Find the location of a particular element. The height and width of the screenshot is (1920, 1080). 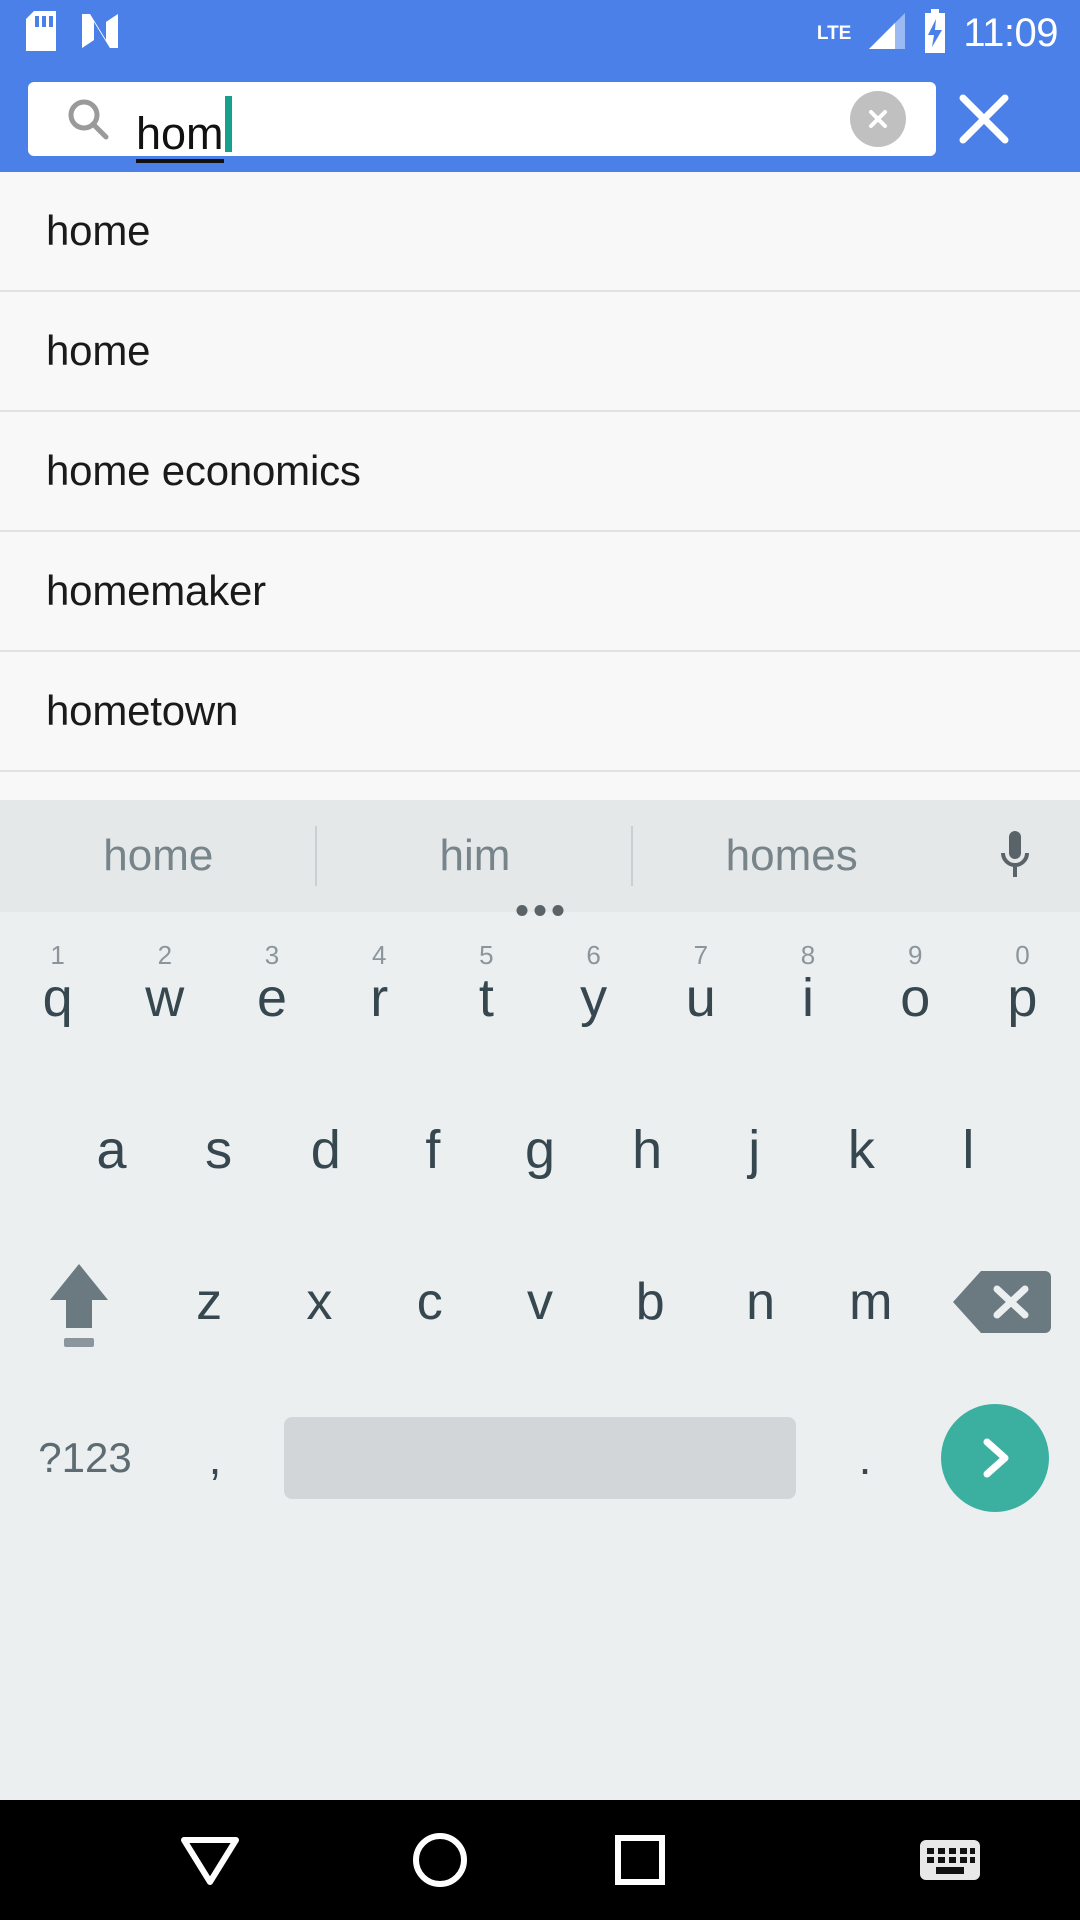

space-key is located at coordinates (540, 1458).